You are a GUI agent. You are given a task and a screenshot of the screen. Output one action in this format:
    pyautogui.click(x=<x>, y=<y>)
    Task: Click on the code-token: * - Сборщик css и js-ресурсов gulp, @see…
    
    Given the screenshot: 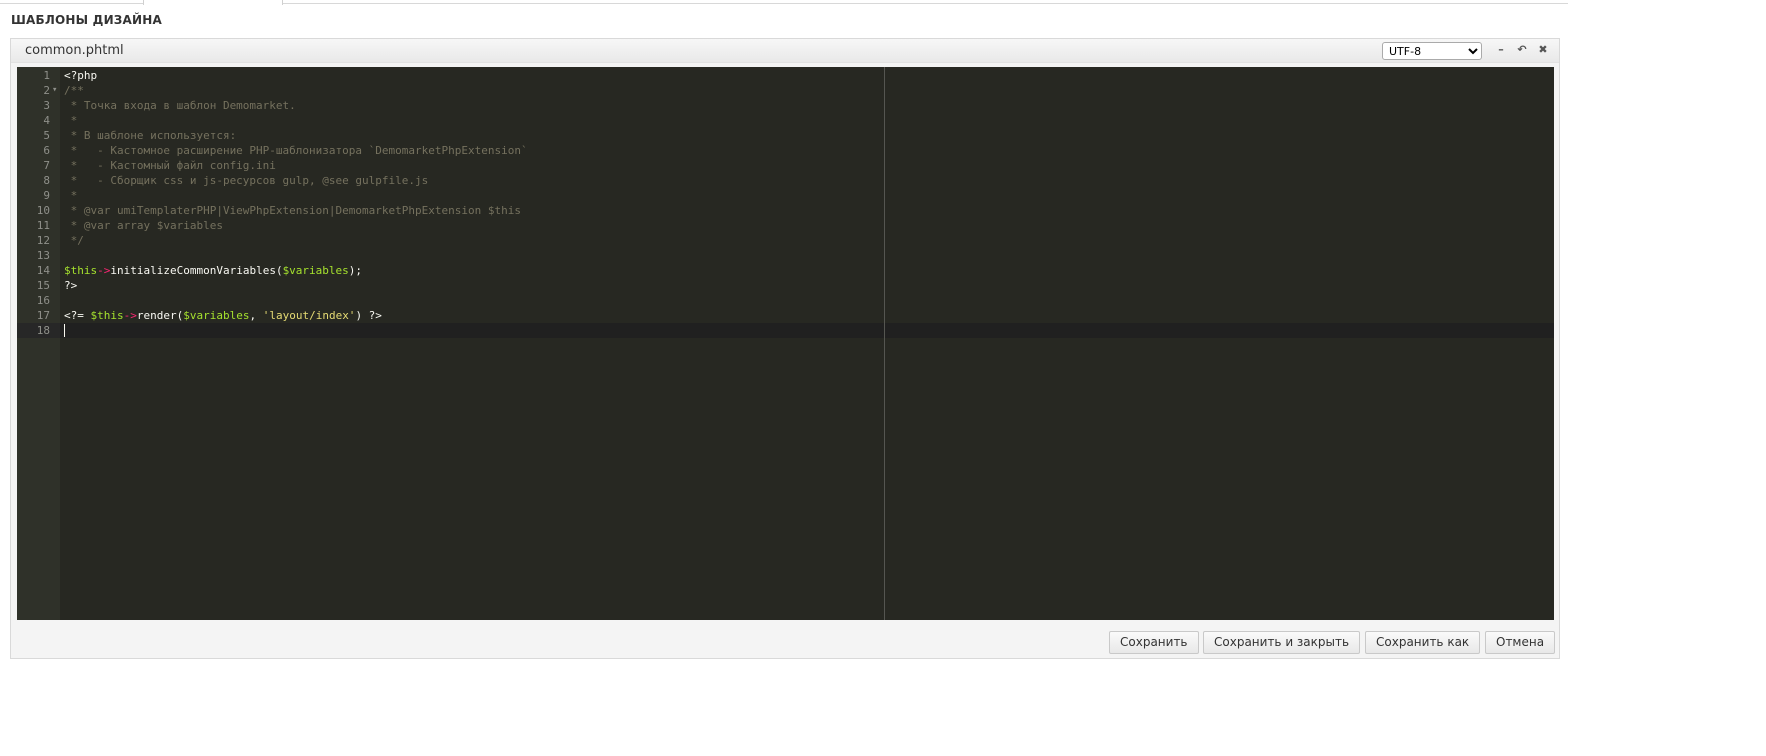 What is the action you would take?
    pyautogui.click(x=246, y=180)
    